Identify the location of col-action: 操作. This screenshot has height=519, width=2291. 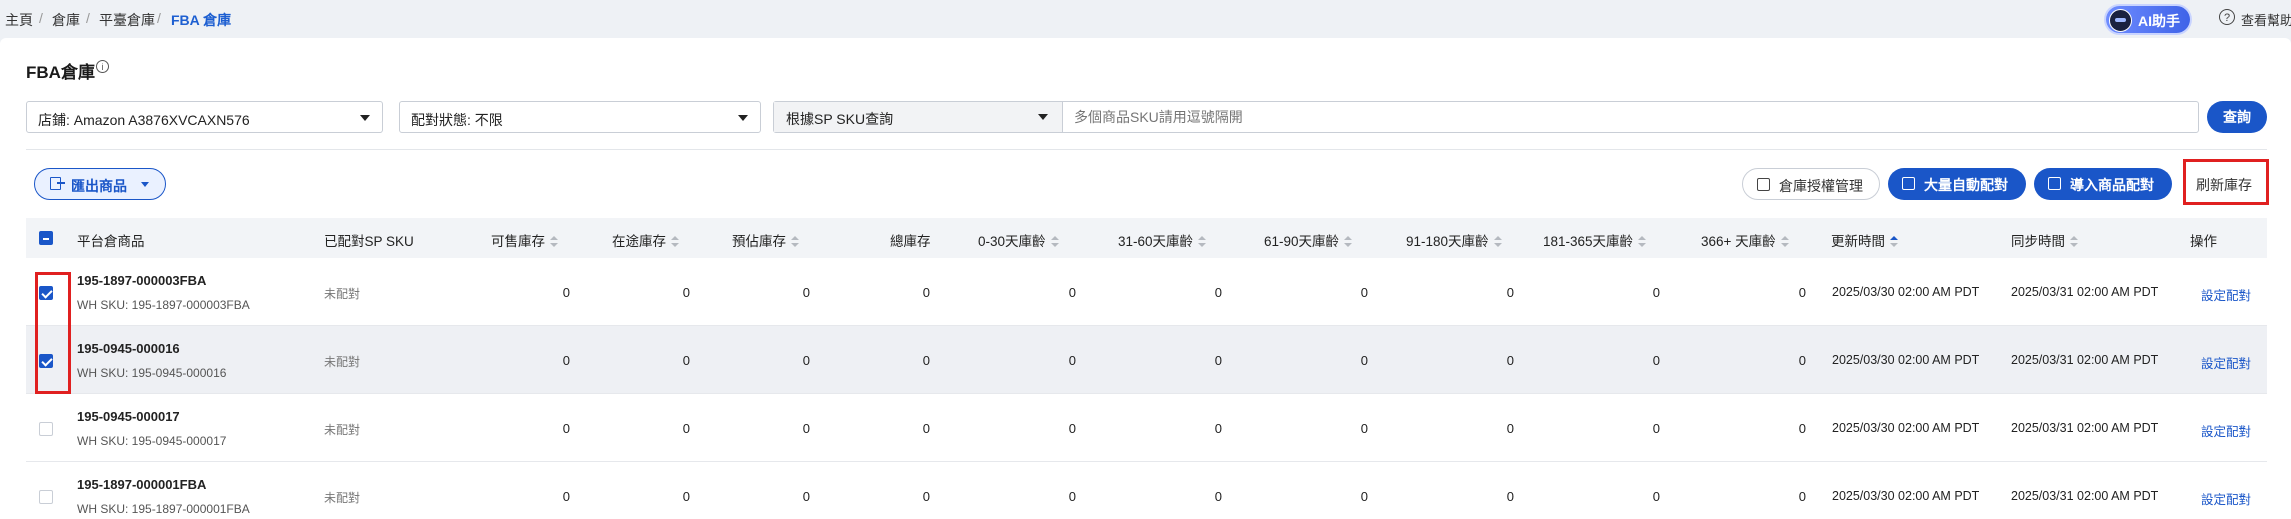
(2203, 241).